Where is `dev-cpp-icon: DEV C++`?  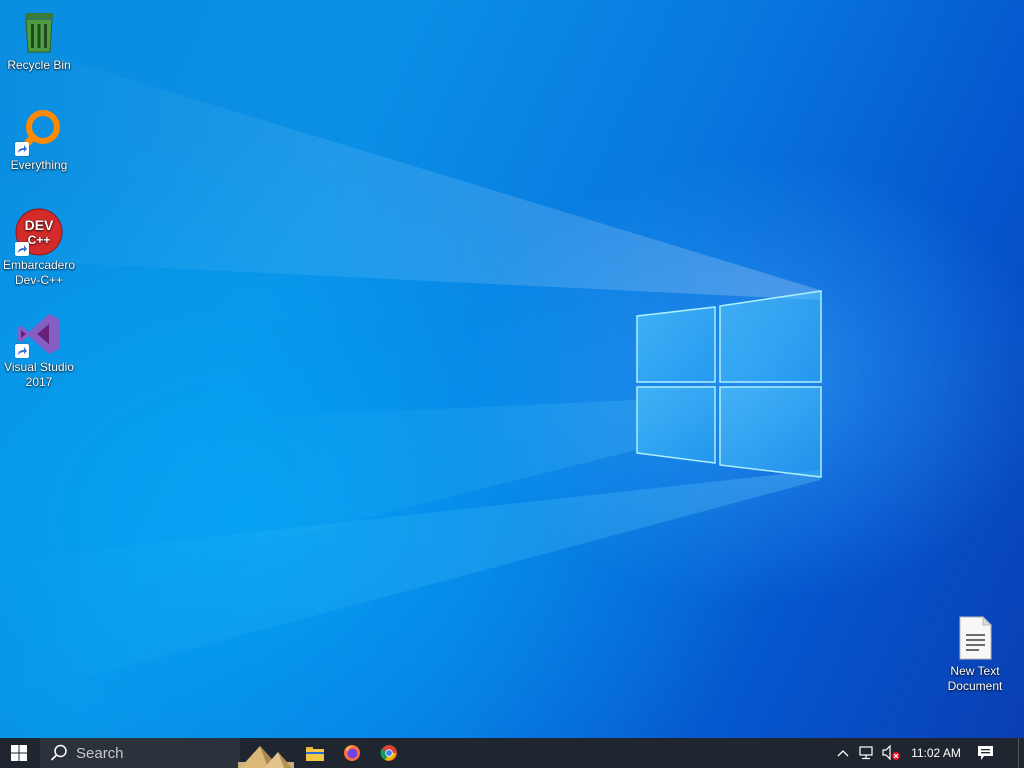
dev-cpp-icon: DEV C++ is located at coordinates (39, 232).